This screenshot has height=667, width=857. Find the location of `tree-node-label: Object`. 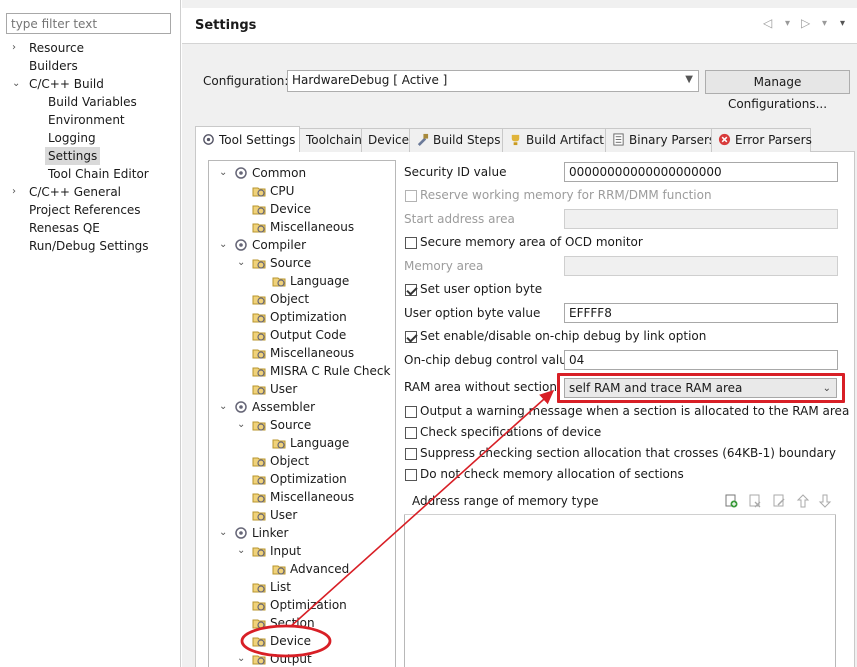

tree-node-label: Object is located at coordinates (290, 299).